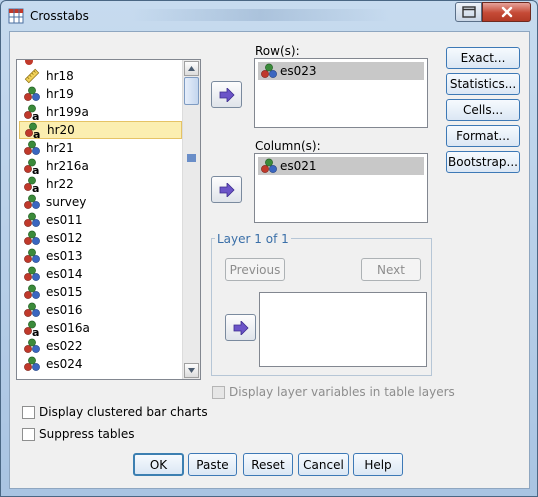  What do you see at coordinates (341, 188) in the screenshot?
I see `columns-list: es021` at bounding box center [341, 188].